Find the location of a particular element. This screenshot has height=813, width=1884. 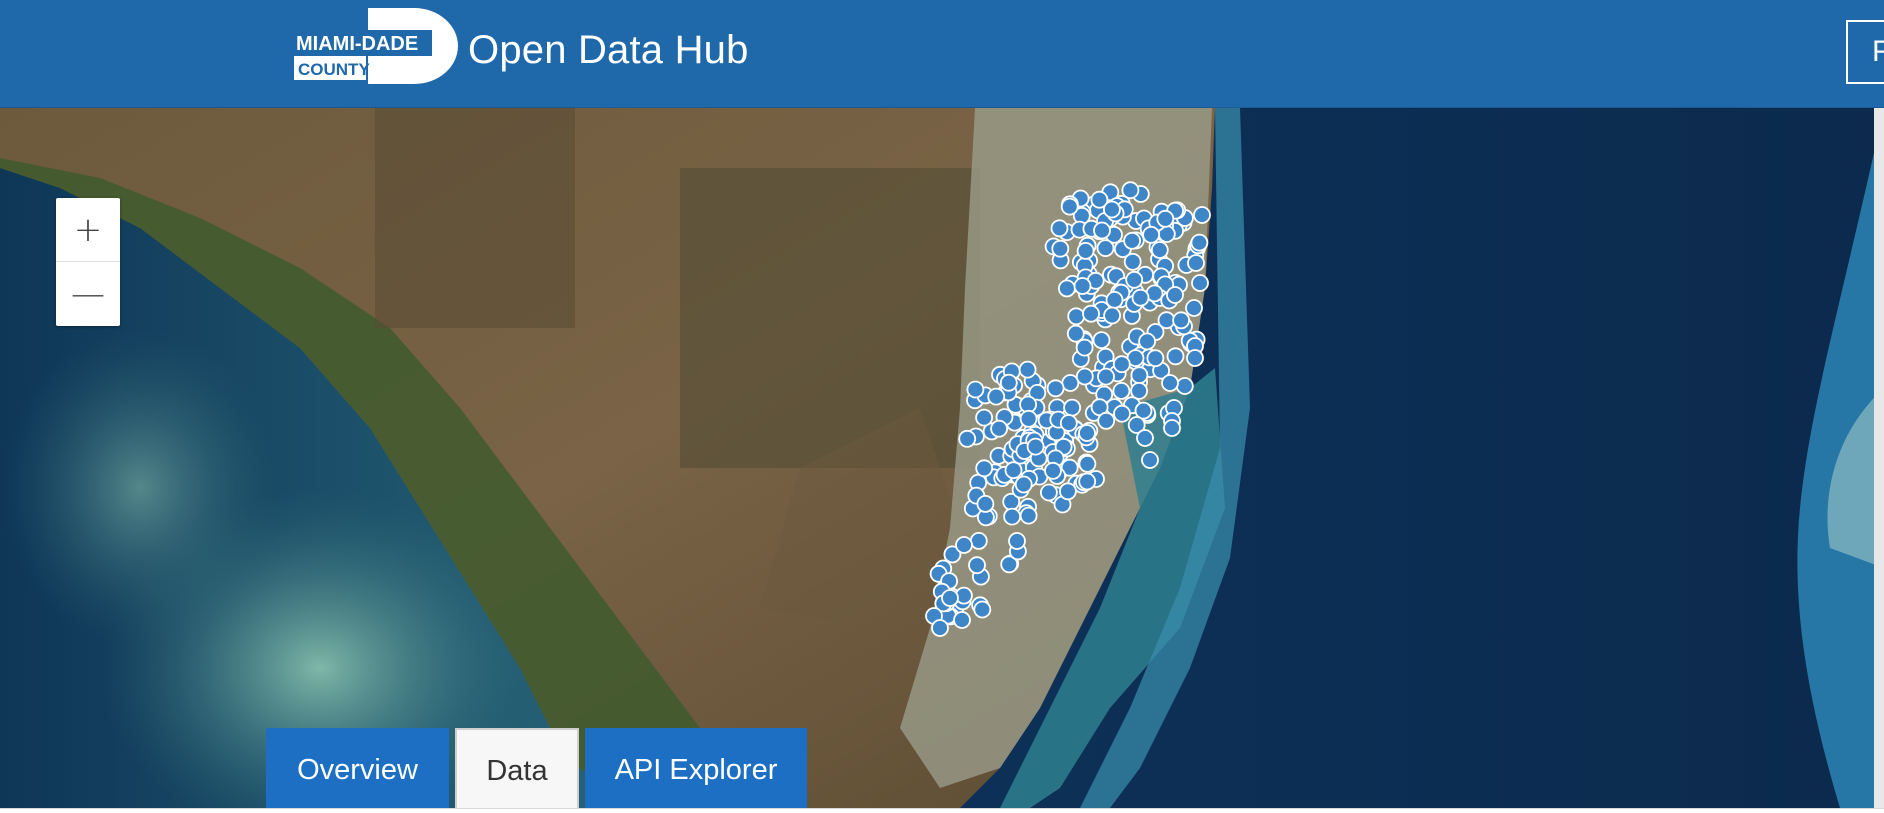

zoom-control: + — is located at coordinates (88, 262).